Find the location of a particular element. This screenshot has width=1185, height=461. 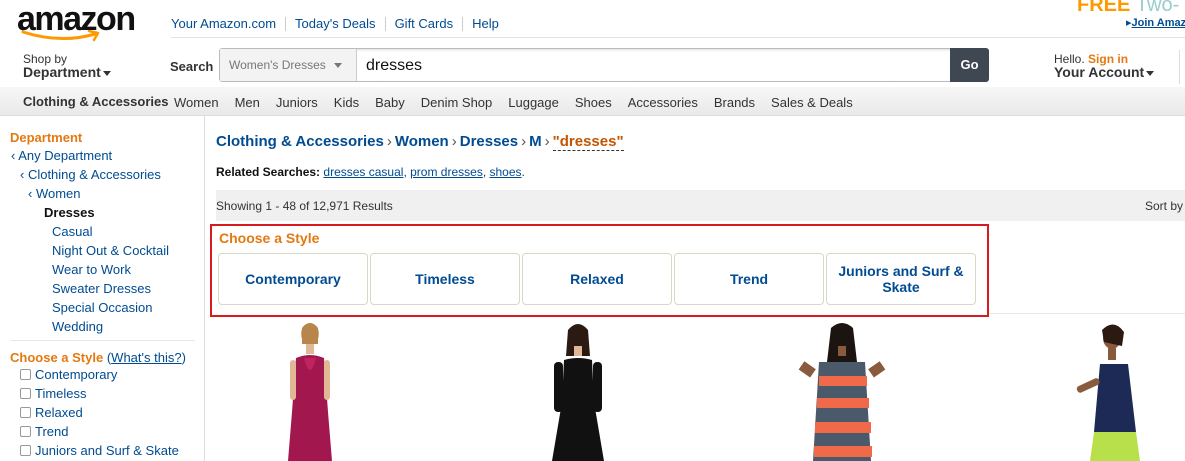

breadcrumb-m: M is located at coordinates (535, 141).